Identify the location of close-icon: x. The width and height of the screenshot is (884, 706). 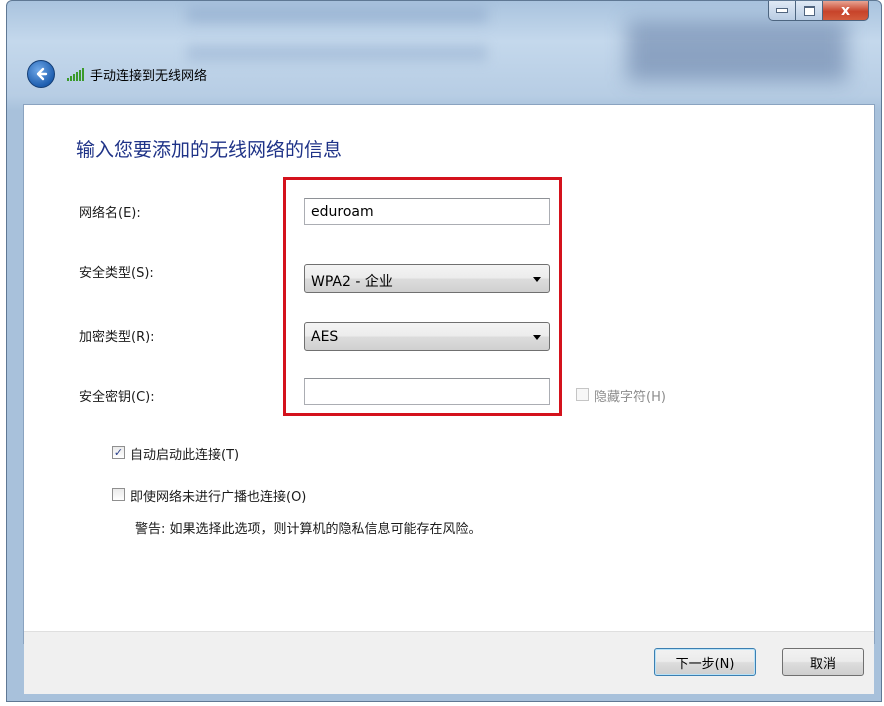
(845, 10).